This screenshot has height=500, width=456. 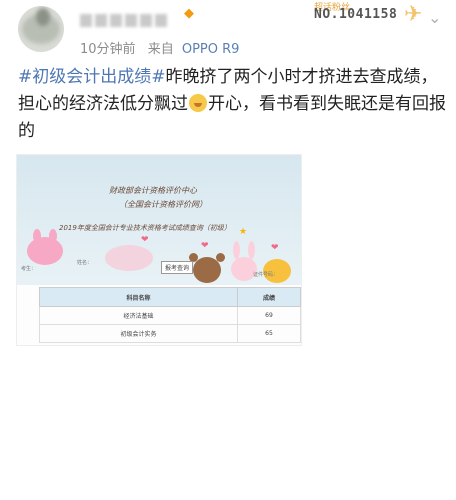 I want to click on fan-card-number: NO.1041158, so click(x=356, y=14).